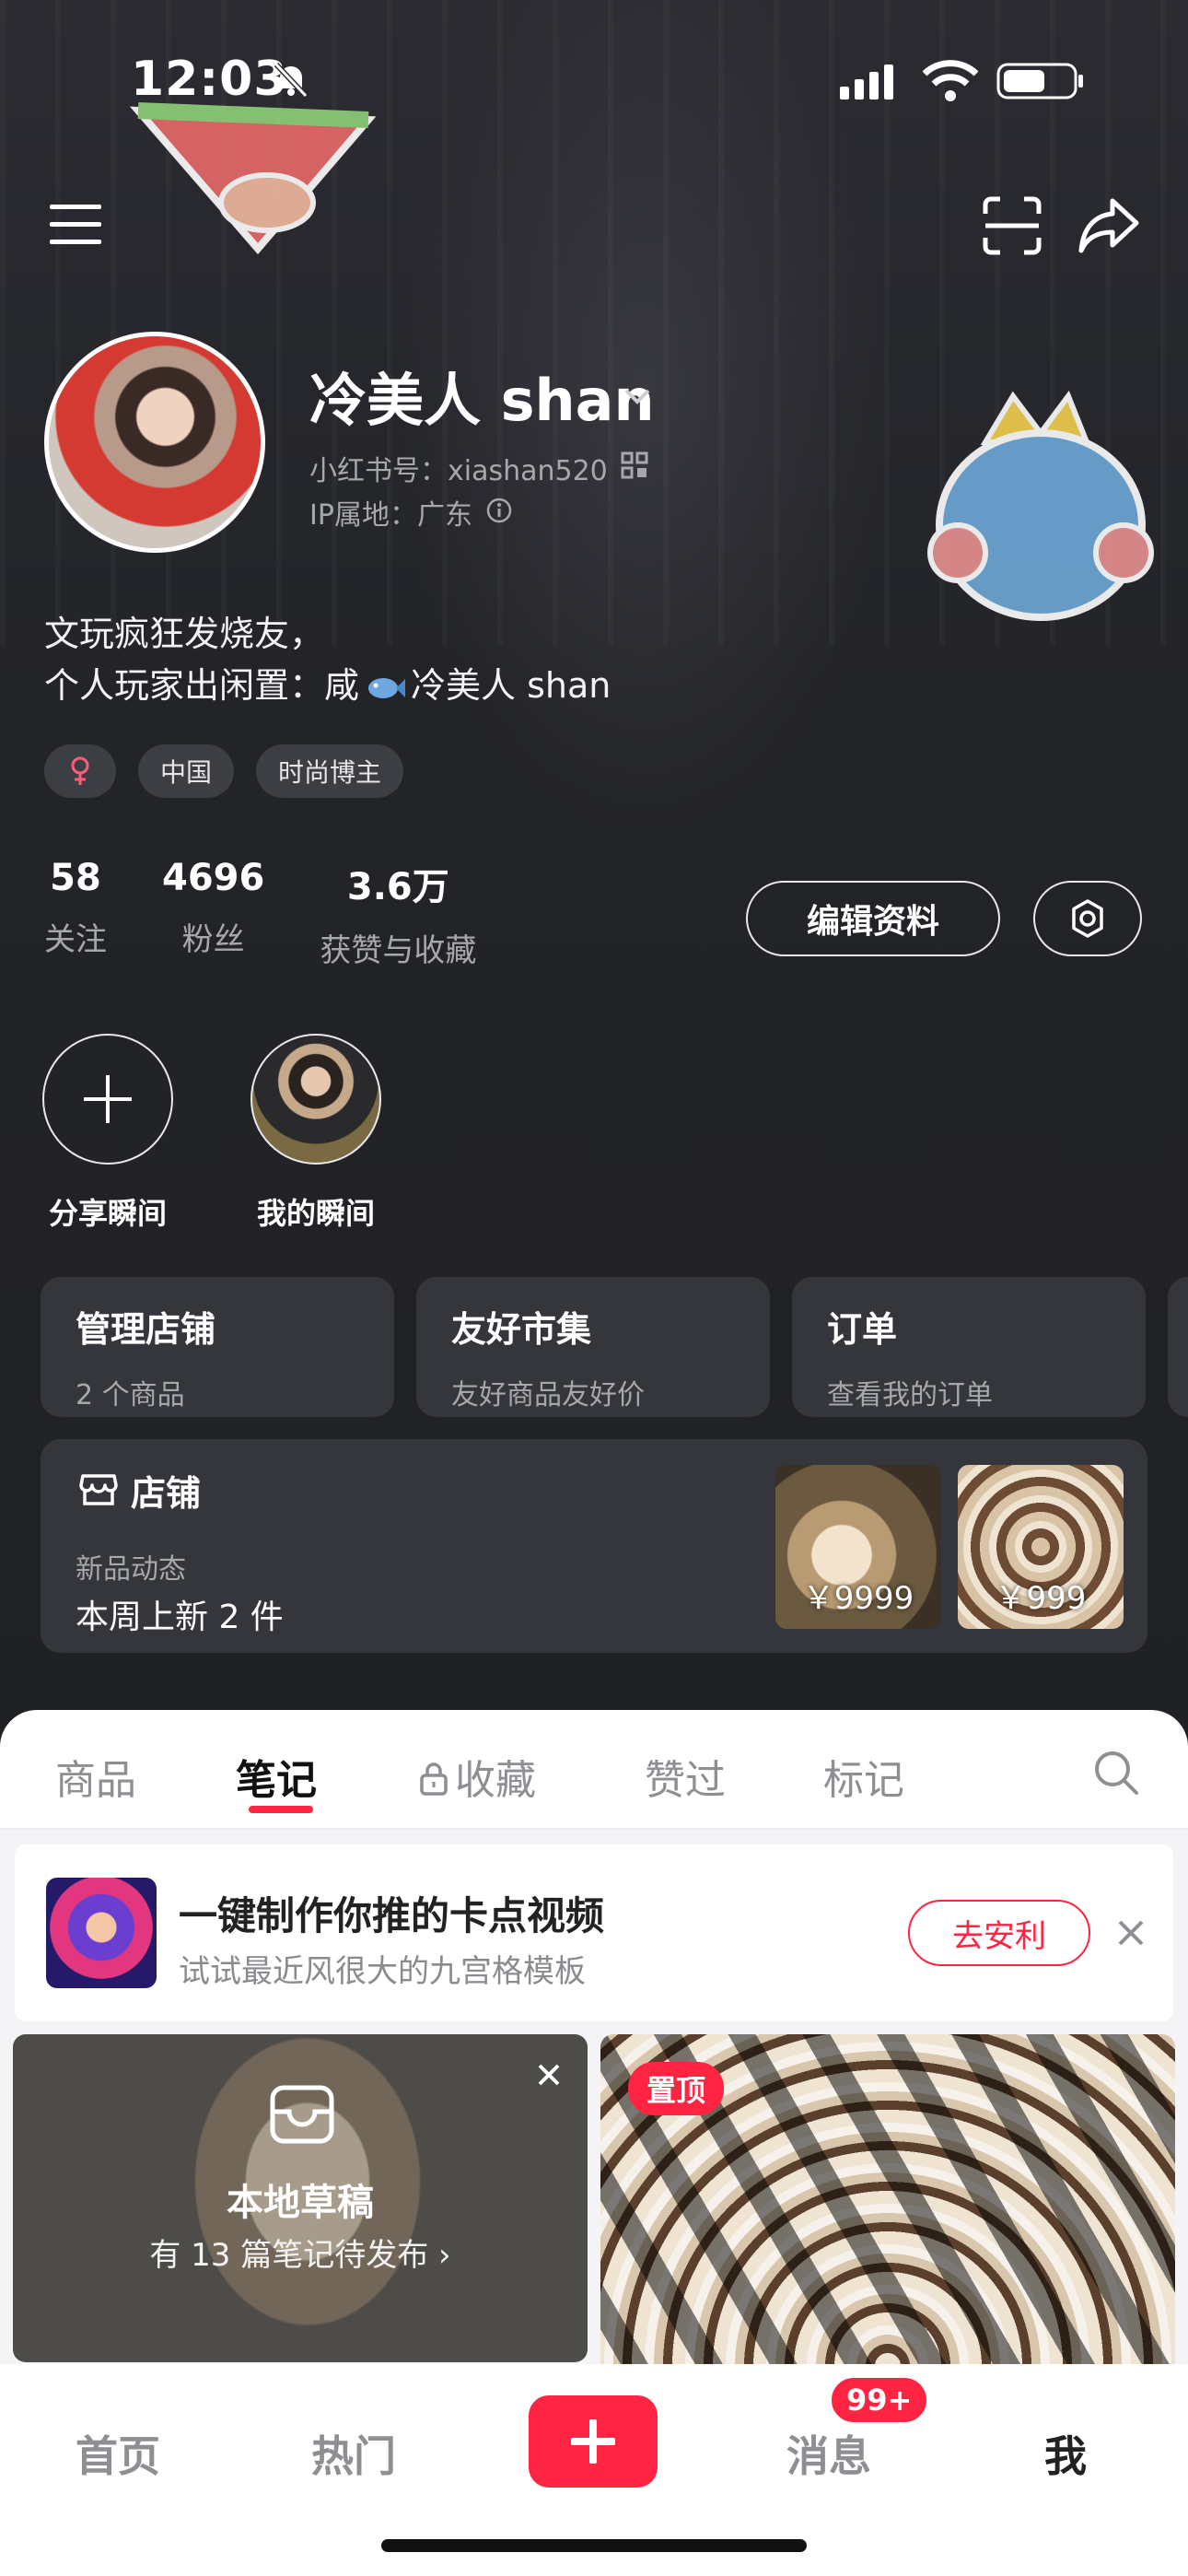  I want to click on my-moment: 我的瞬间, so click(316, 1133).